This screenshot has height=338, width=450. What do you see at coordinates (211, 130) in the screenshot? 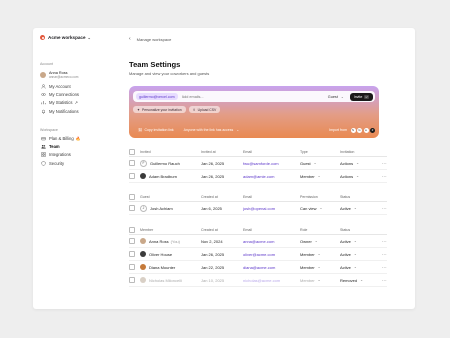
I see `link-access-select: Anyone with the link has access ⌄` at bounding box center [211, 130].